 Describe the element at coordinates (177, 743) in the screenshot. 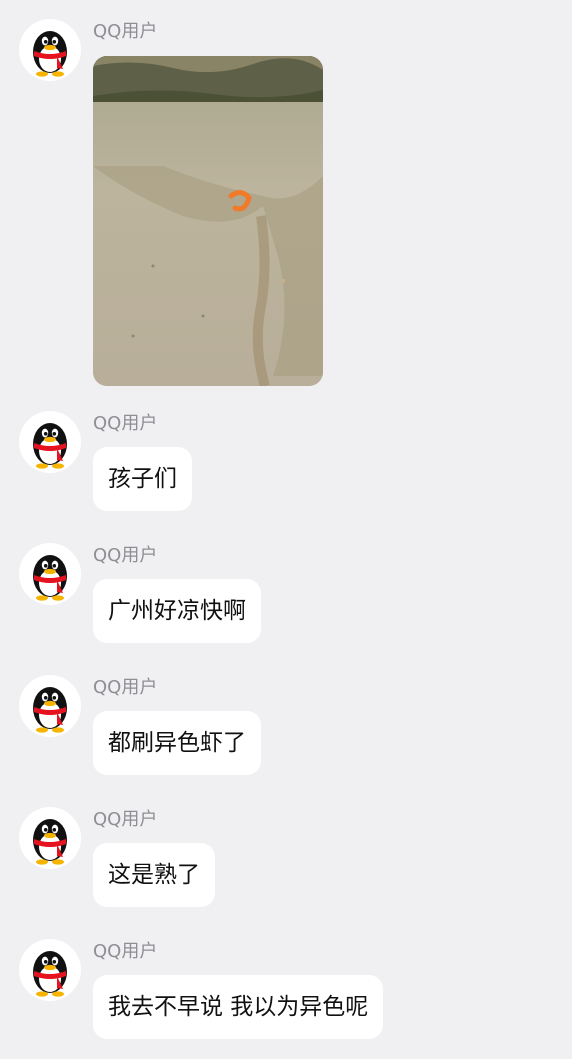

I see `message-bubble: 都刷异色虾了` at that location.